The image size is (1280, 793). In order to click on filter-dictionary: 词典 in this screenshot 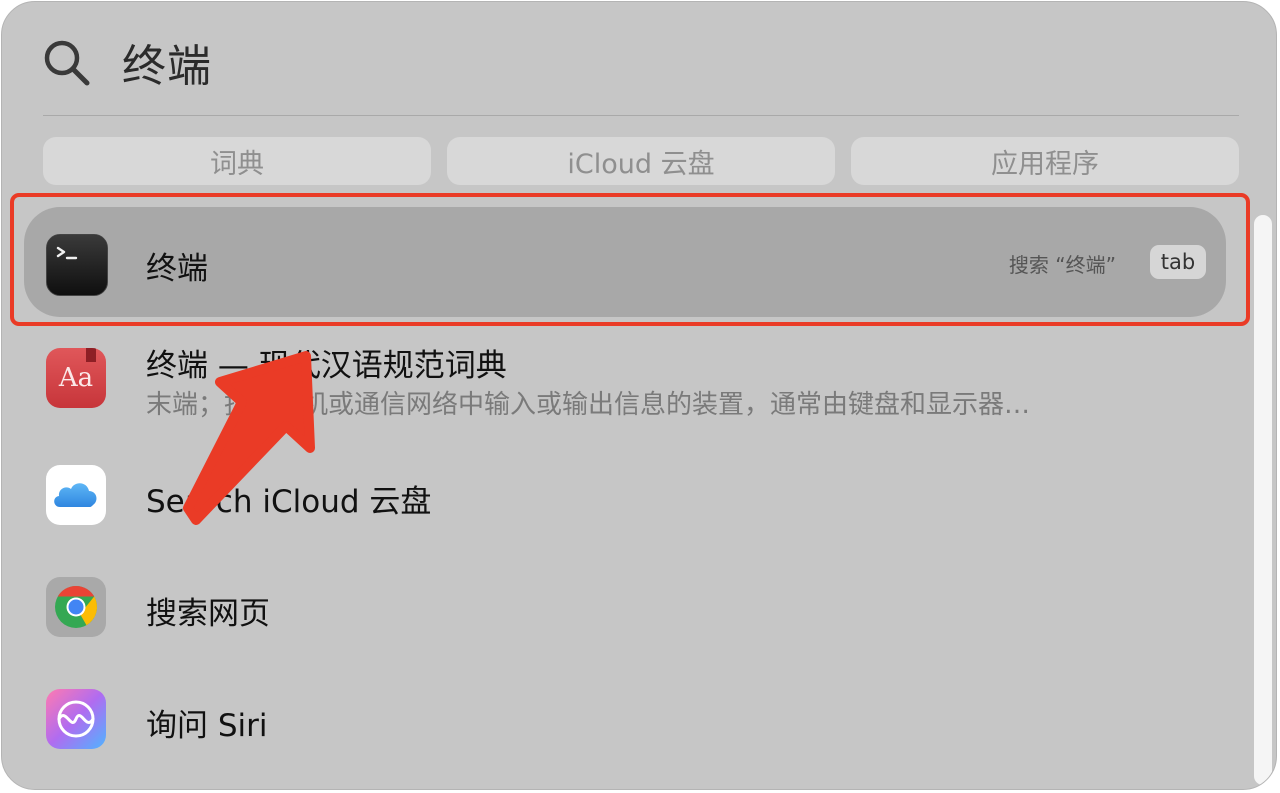, I will do `click(237, 161)`.